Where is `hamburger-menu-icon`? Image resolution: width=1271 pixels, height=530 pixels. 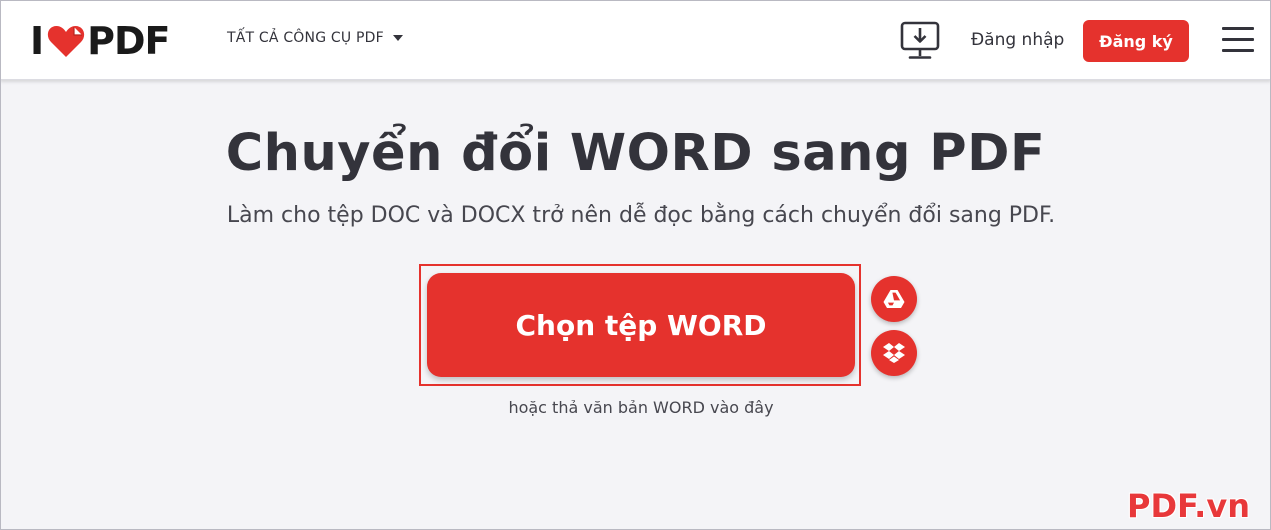
hamburger-menu-icon is located at coordinates (1238, 40).